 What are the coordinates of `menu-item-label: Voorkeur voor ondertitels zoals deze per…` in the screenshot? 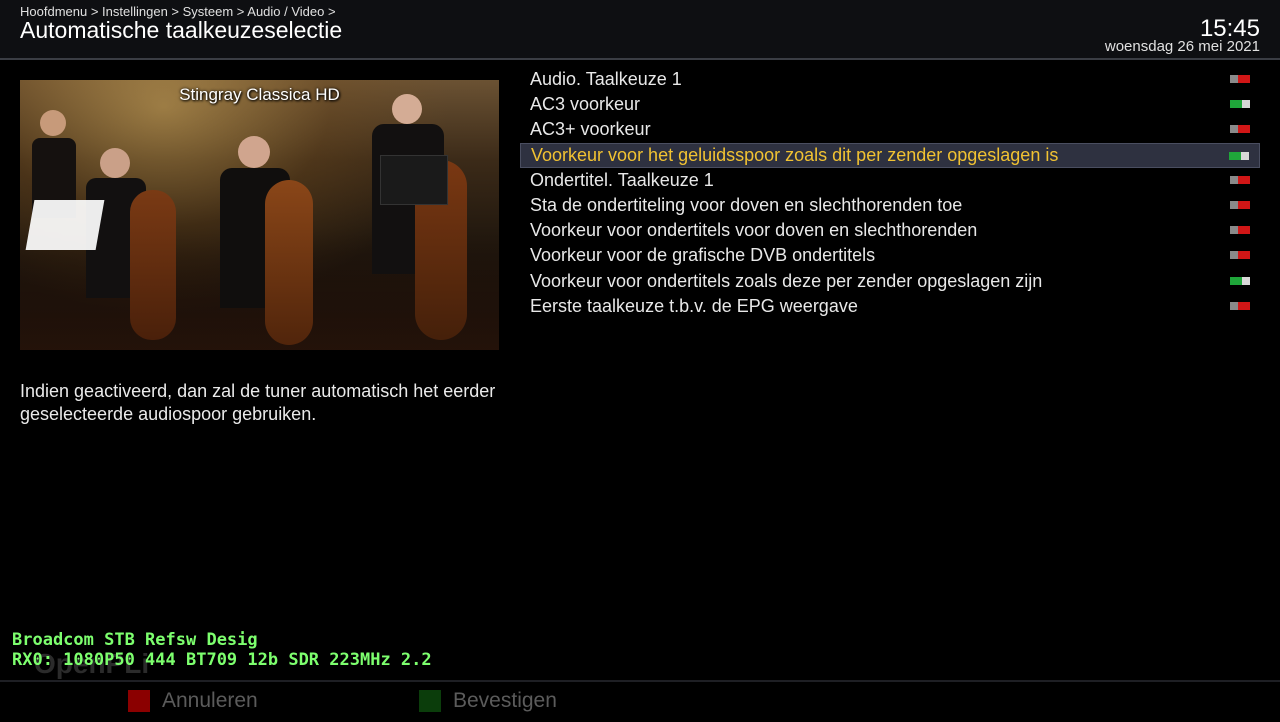 It's located at (786, 280).